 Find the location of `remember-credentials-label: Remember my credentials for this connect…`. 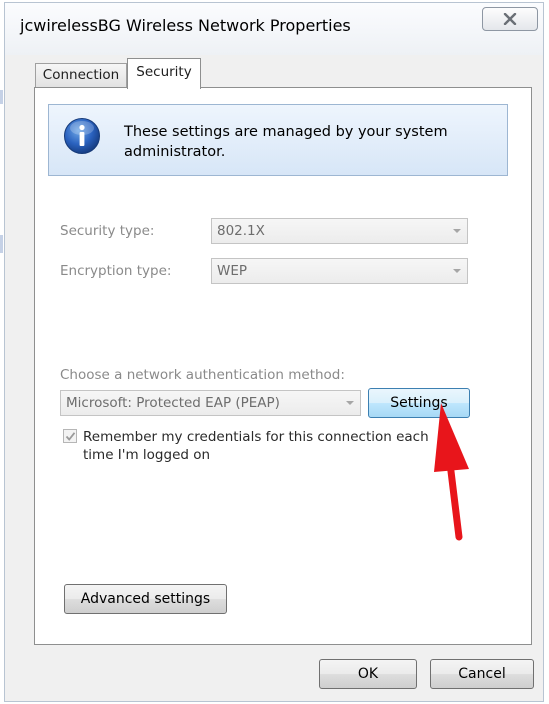

remember-credentials-label: Remember my credentials for this connect… is located at coordinates (256, 446).